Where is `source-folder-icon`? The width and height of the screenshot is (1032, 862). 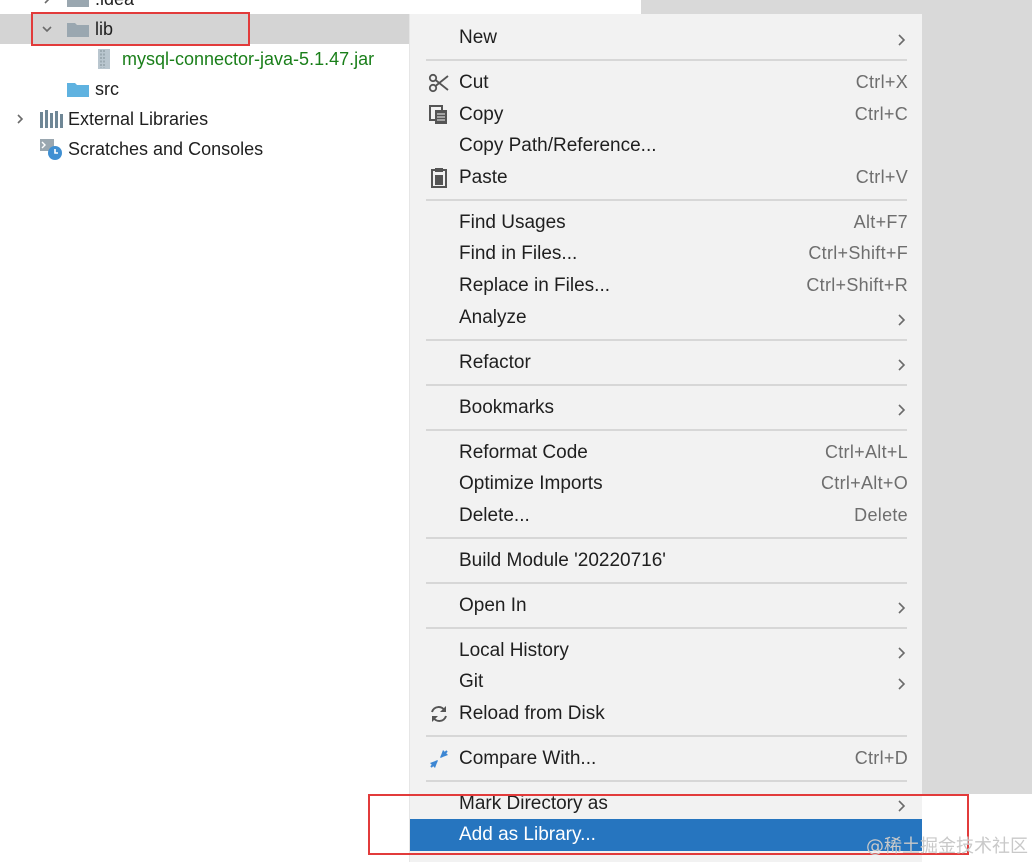
source-folder-icon is located at coordinates (78, 90).